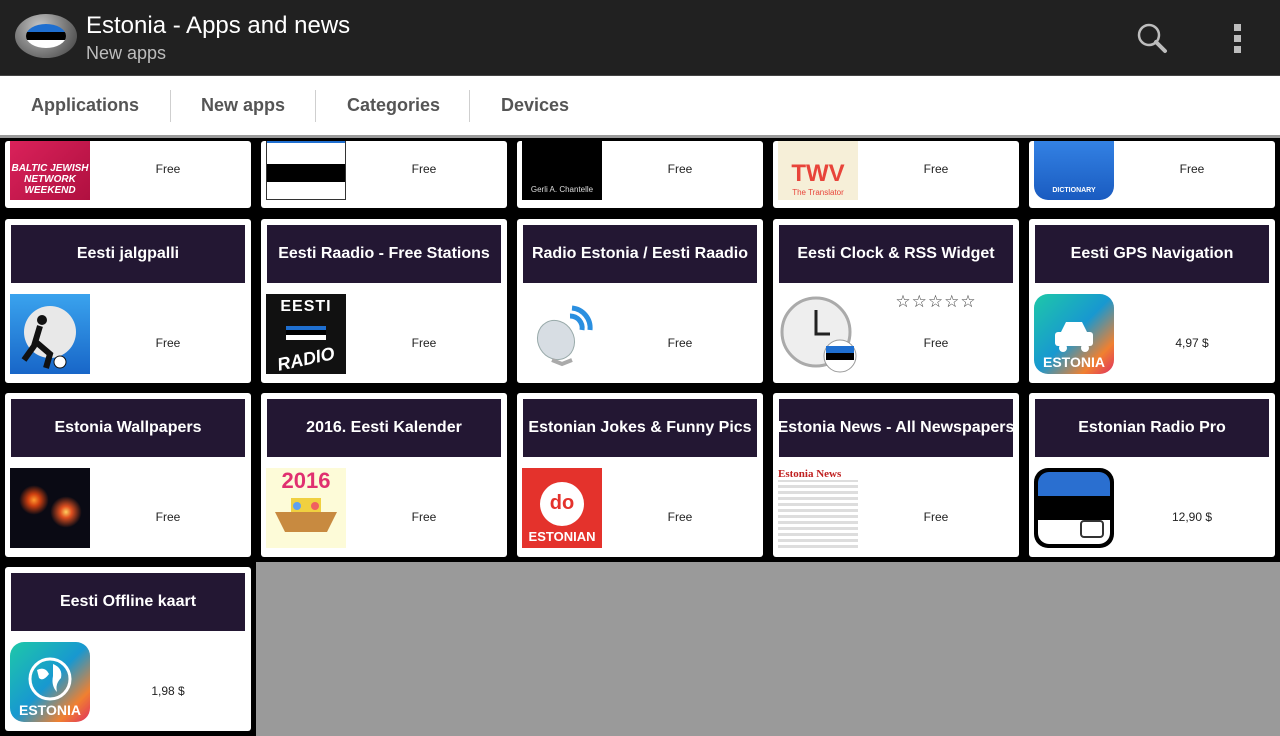  Describe the element at coordinates (640, 254) in the screenshot. I see `app-title: Radio Estonia / Eesti Raadio` at that location.